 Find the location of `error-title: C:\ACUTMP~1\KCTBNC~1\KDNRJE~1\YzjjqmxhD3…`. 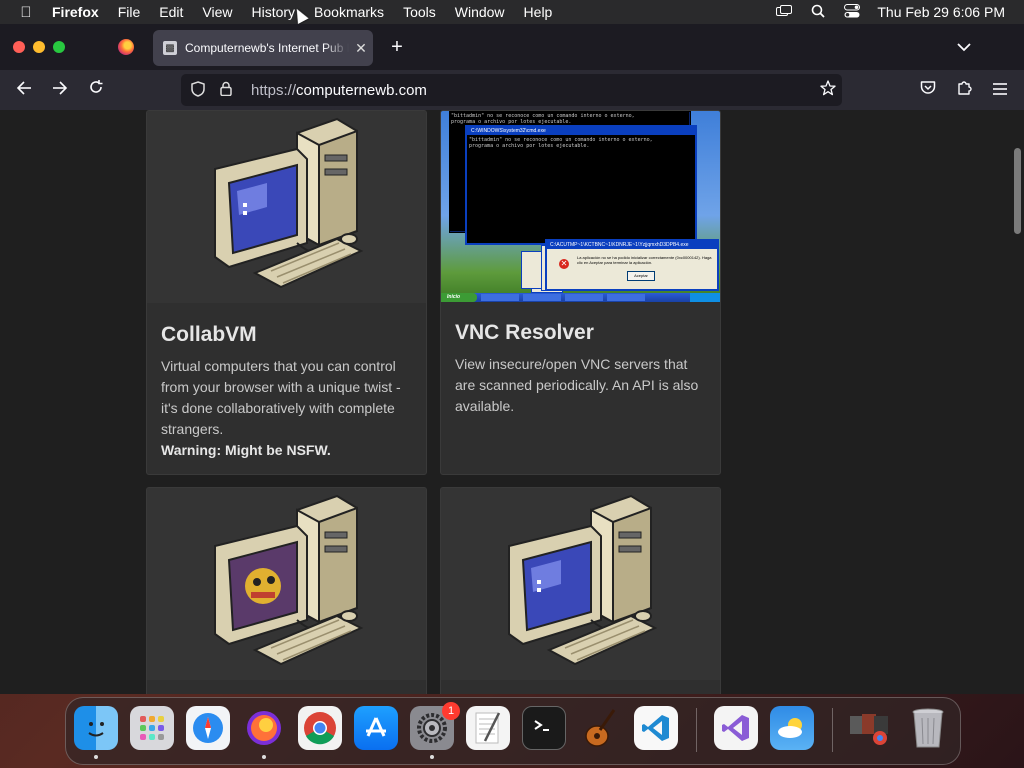

error-title: C:\ACUTMP~1\KCTBNC~1\KDNRJE~1\YzjjqmxhD3… is located at coordinates (632, 245).